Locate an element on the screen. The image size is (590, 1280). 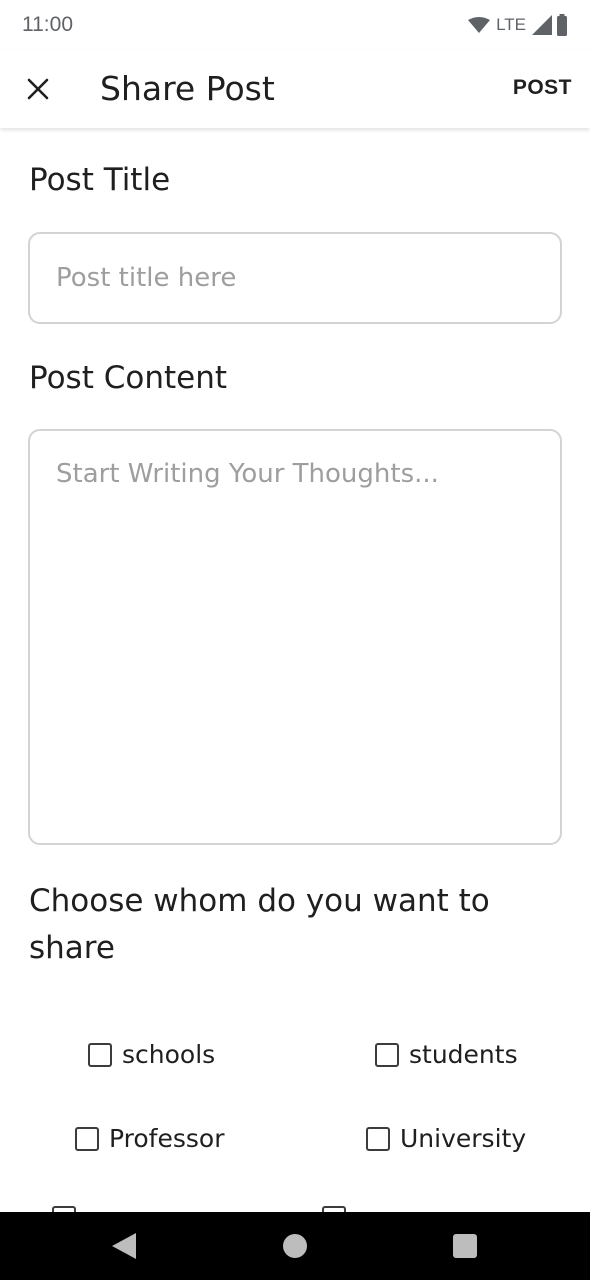
checkbox-label: Professor is located at coordinates (167, 1138).